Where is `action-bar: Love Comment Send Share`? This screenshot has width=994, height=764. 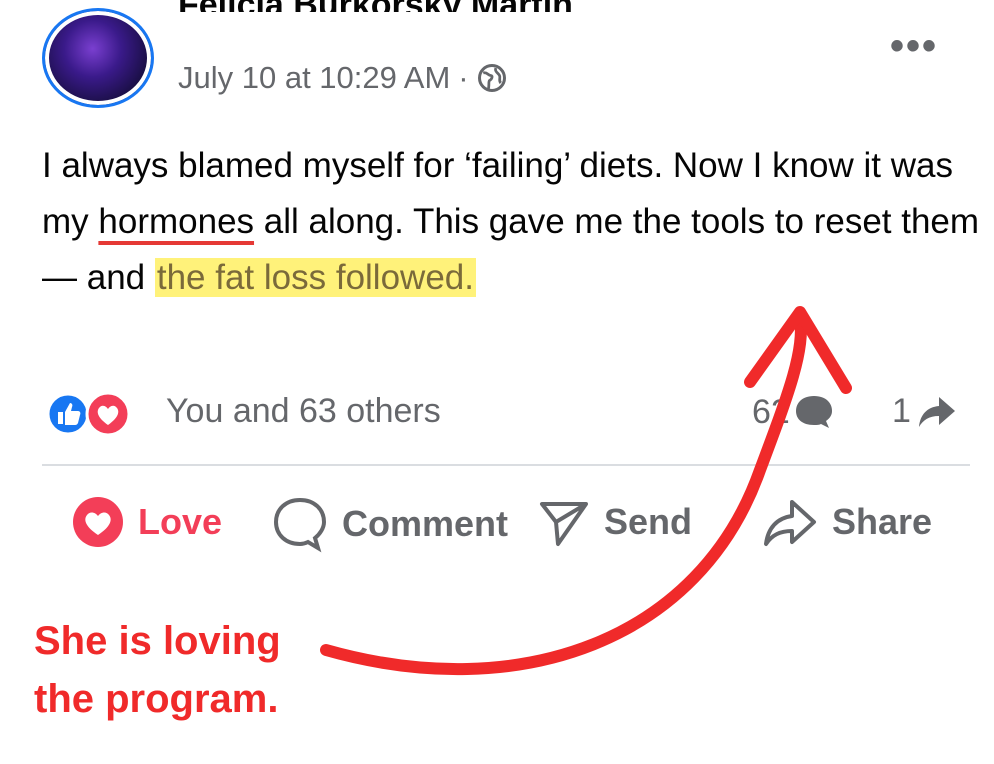
action-bar: Love Comment Send Share is located at coordinates (520, 524).